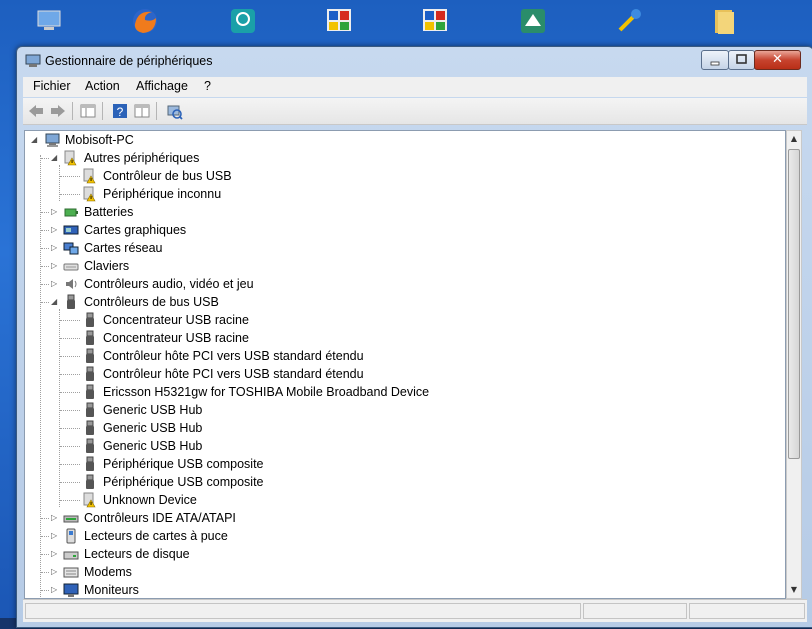  Describe the element at coordinates (794, 590) in the screenshot. I see `scroll-down-icon: ▼` at that location.